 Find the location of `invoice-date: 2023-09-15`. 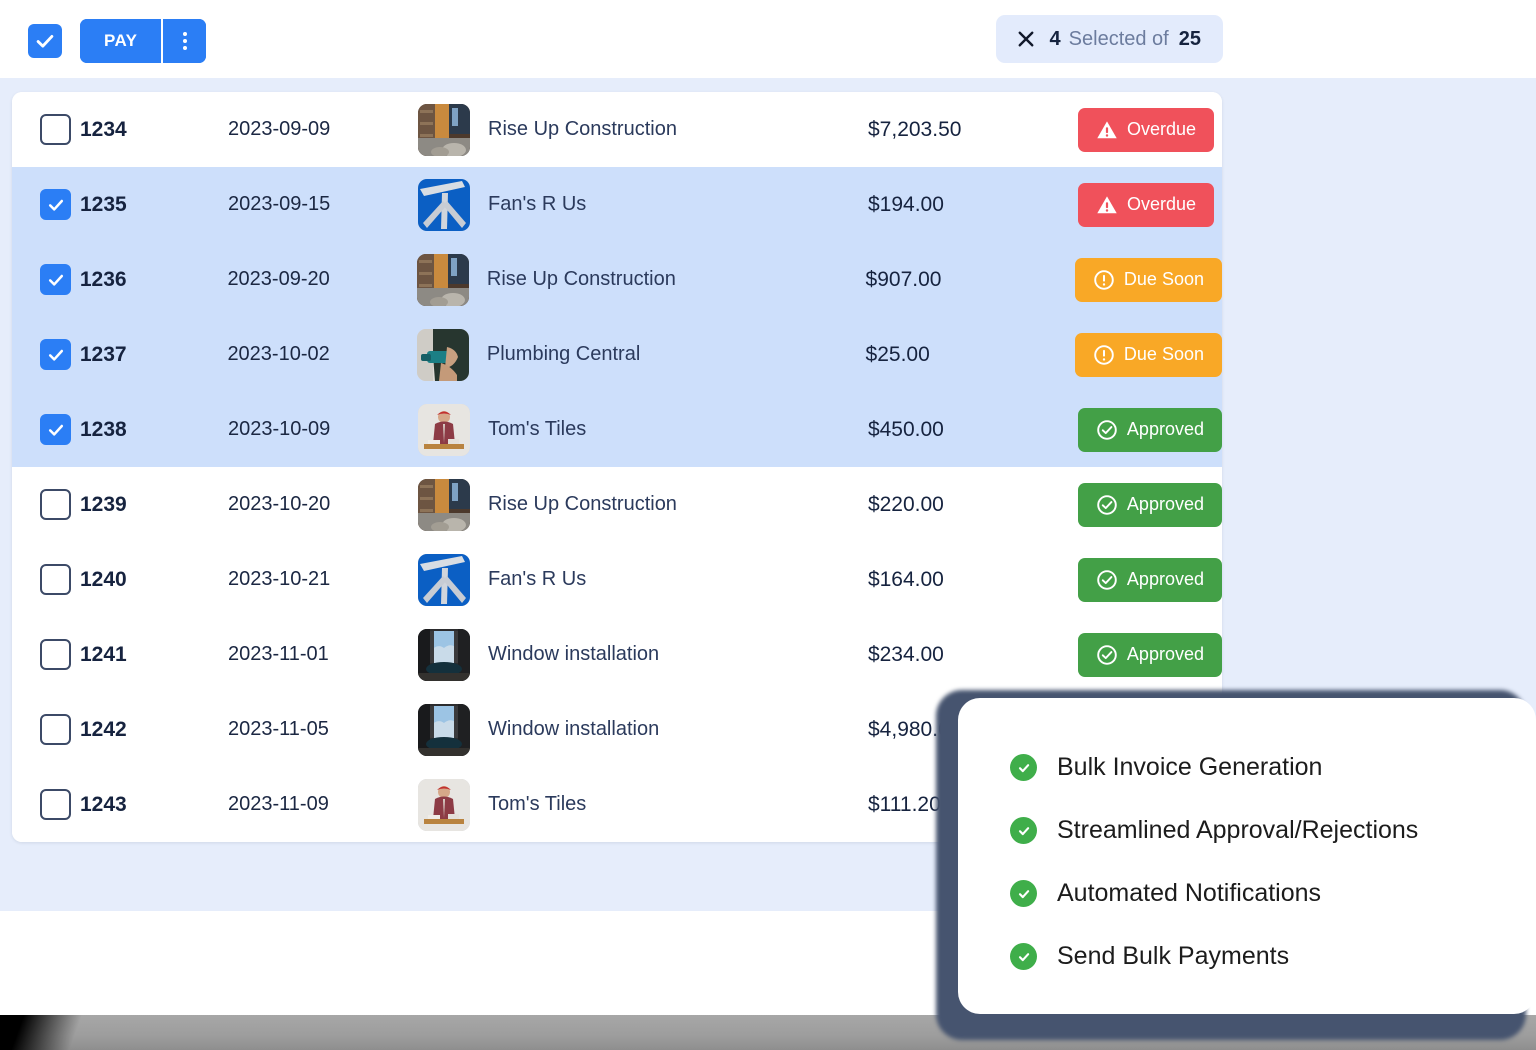

invoice-date: 2023-09-15 is located at coordinates (279, 204).